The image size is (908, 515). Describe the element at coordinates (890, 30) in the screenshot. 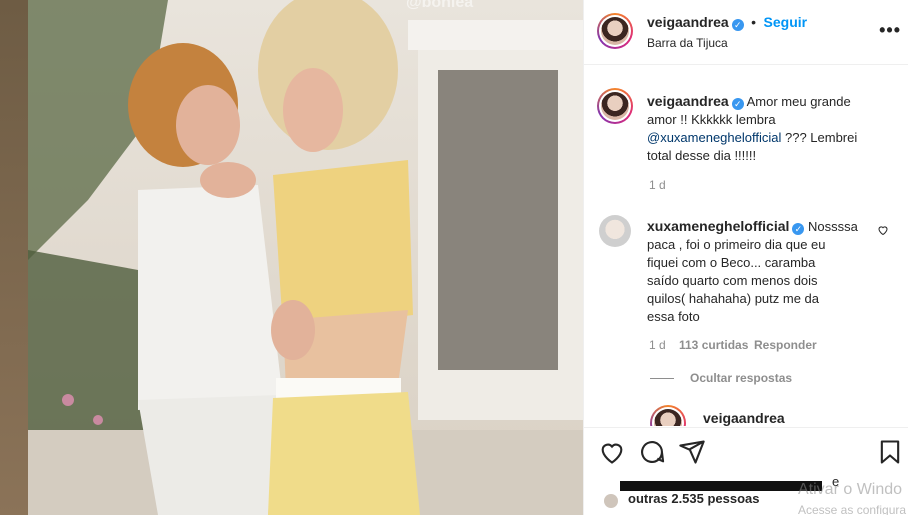

I see `more-options-icon: •••` at that location.